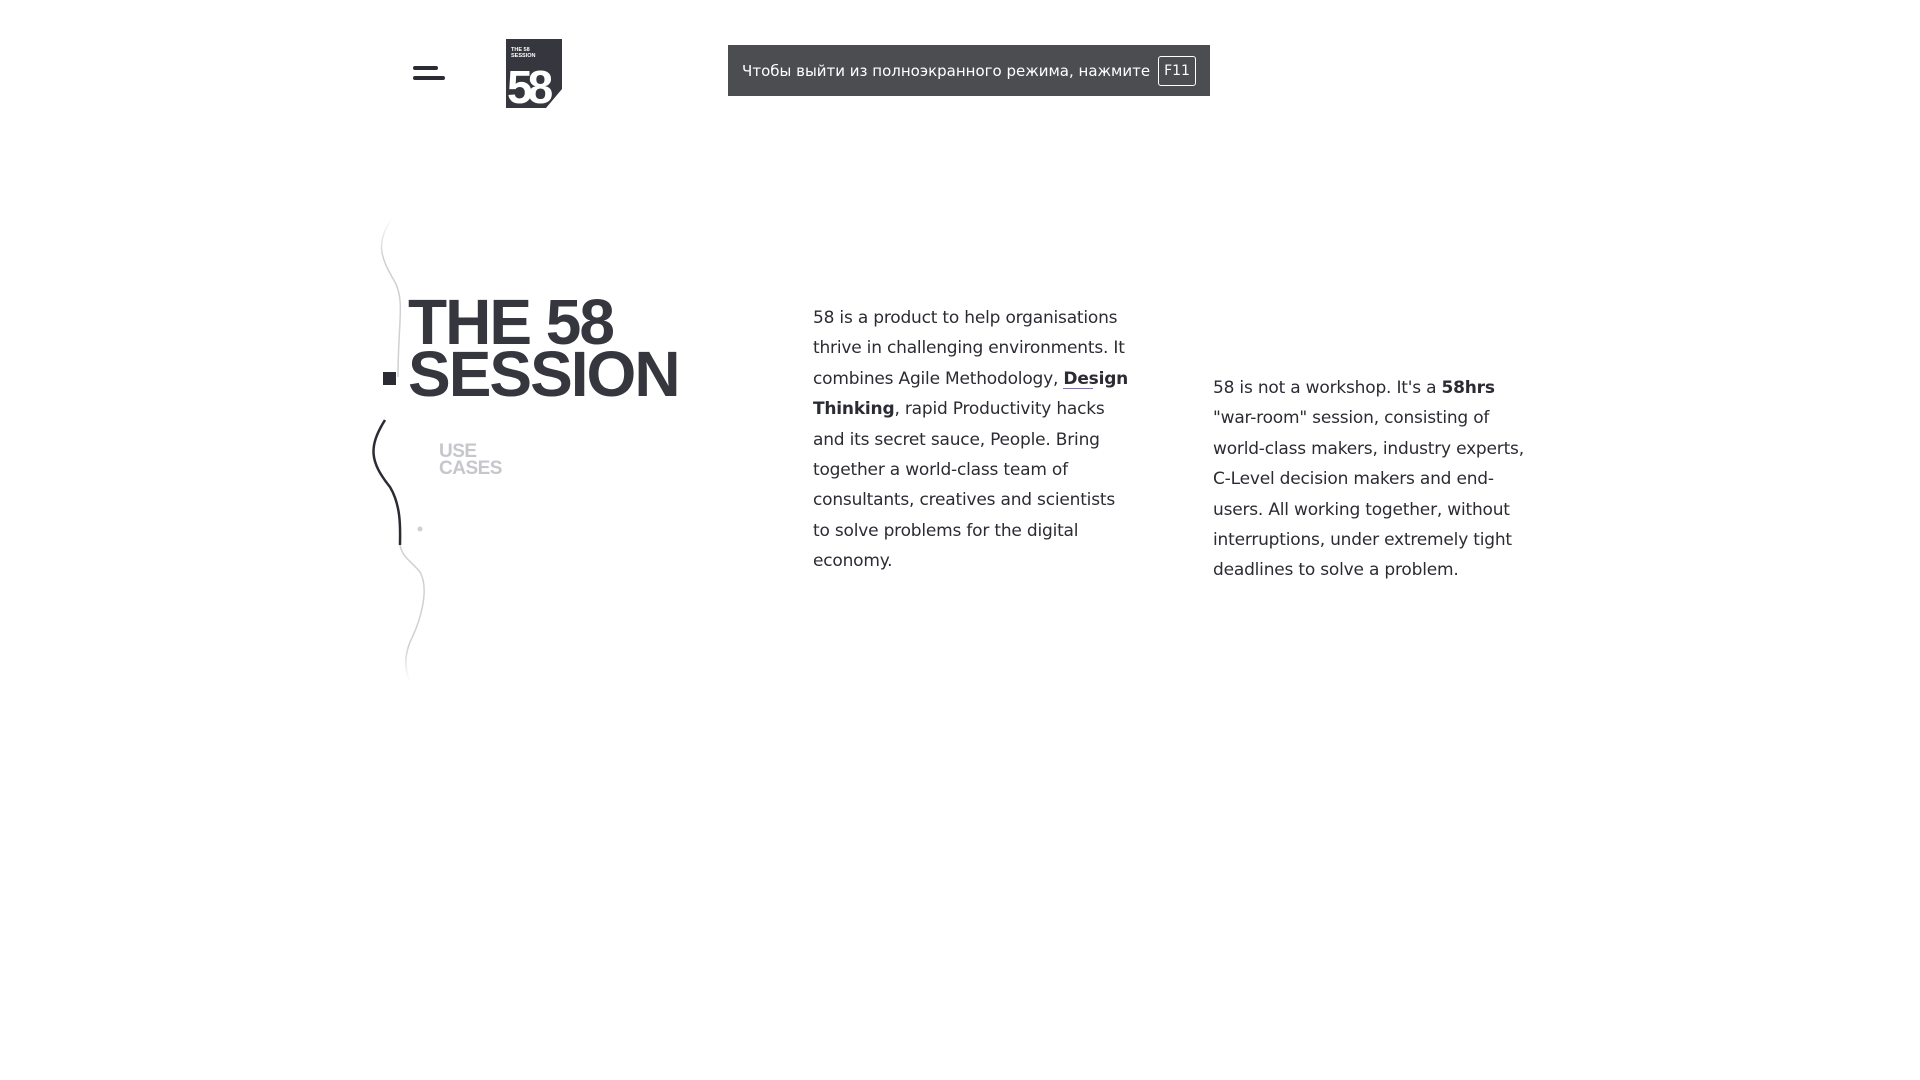 The height and width of the screenshot is (1080, 1920). I want to click on session-text-part1: 58 is not a workshop. It's a, so click(1325, 388).